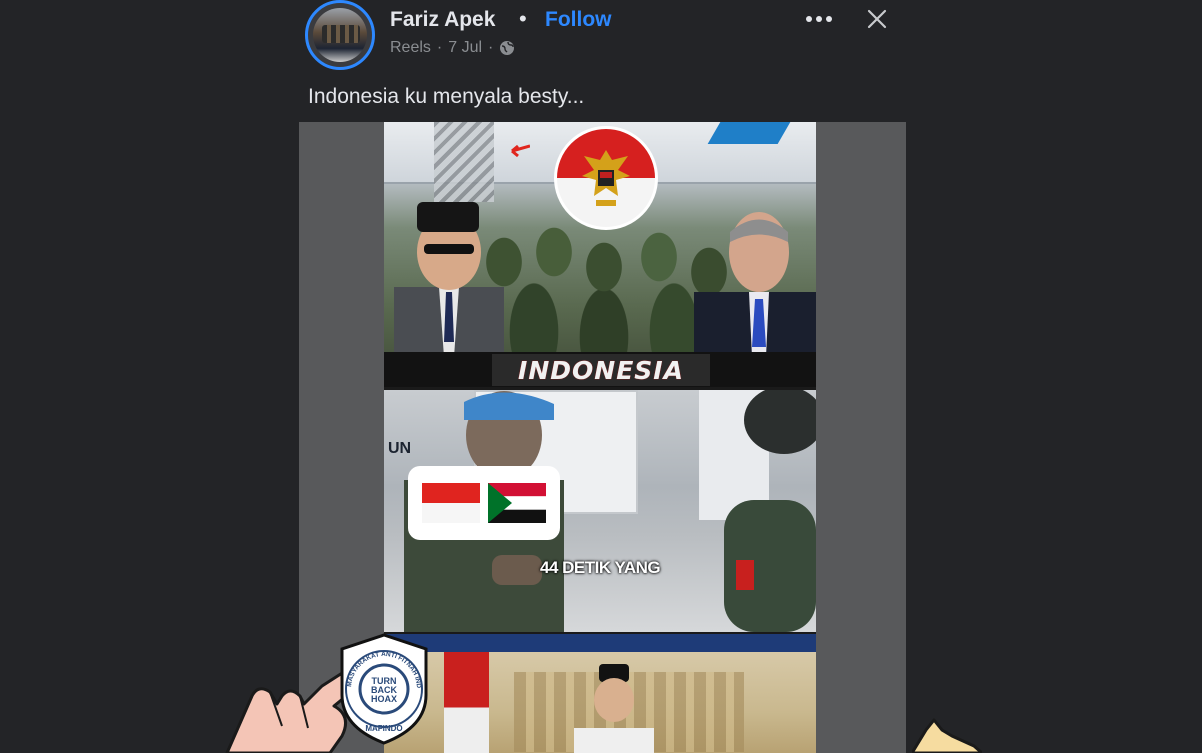 The width and height of the screenshot is (1202, 753). Describe the element at coordinates (600, 511) in the screenshot. I see `video-panel-un: UN 44 DETIK YANG` at that location.